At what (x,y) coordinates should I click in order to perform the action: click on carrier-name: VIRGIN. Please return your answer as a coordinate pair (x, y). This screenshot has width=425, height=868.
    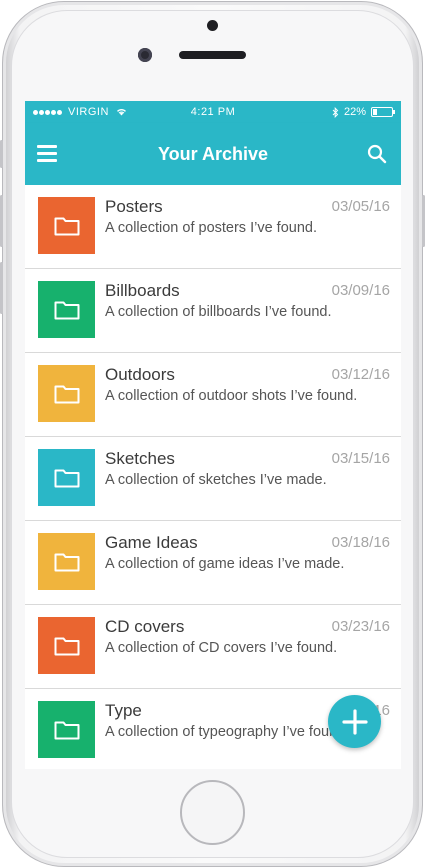
    Looking at the image, I should click on (88, 112).